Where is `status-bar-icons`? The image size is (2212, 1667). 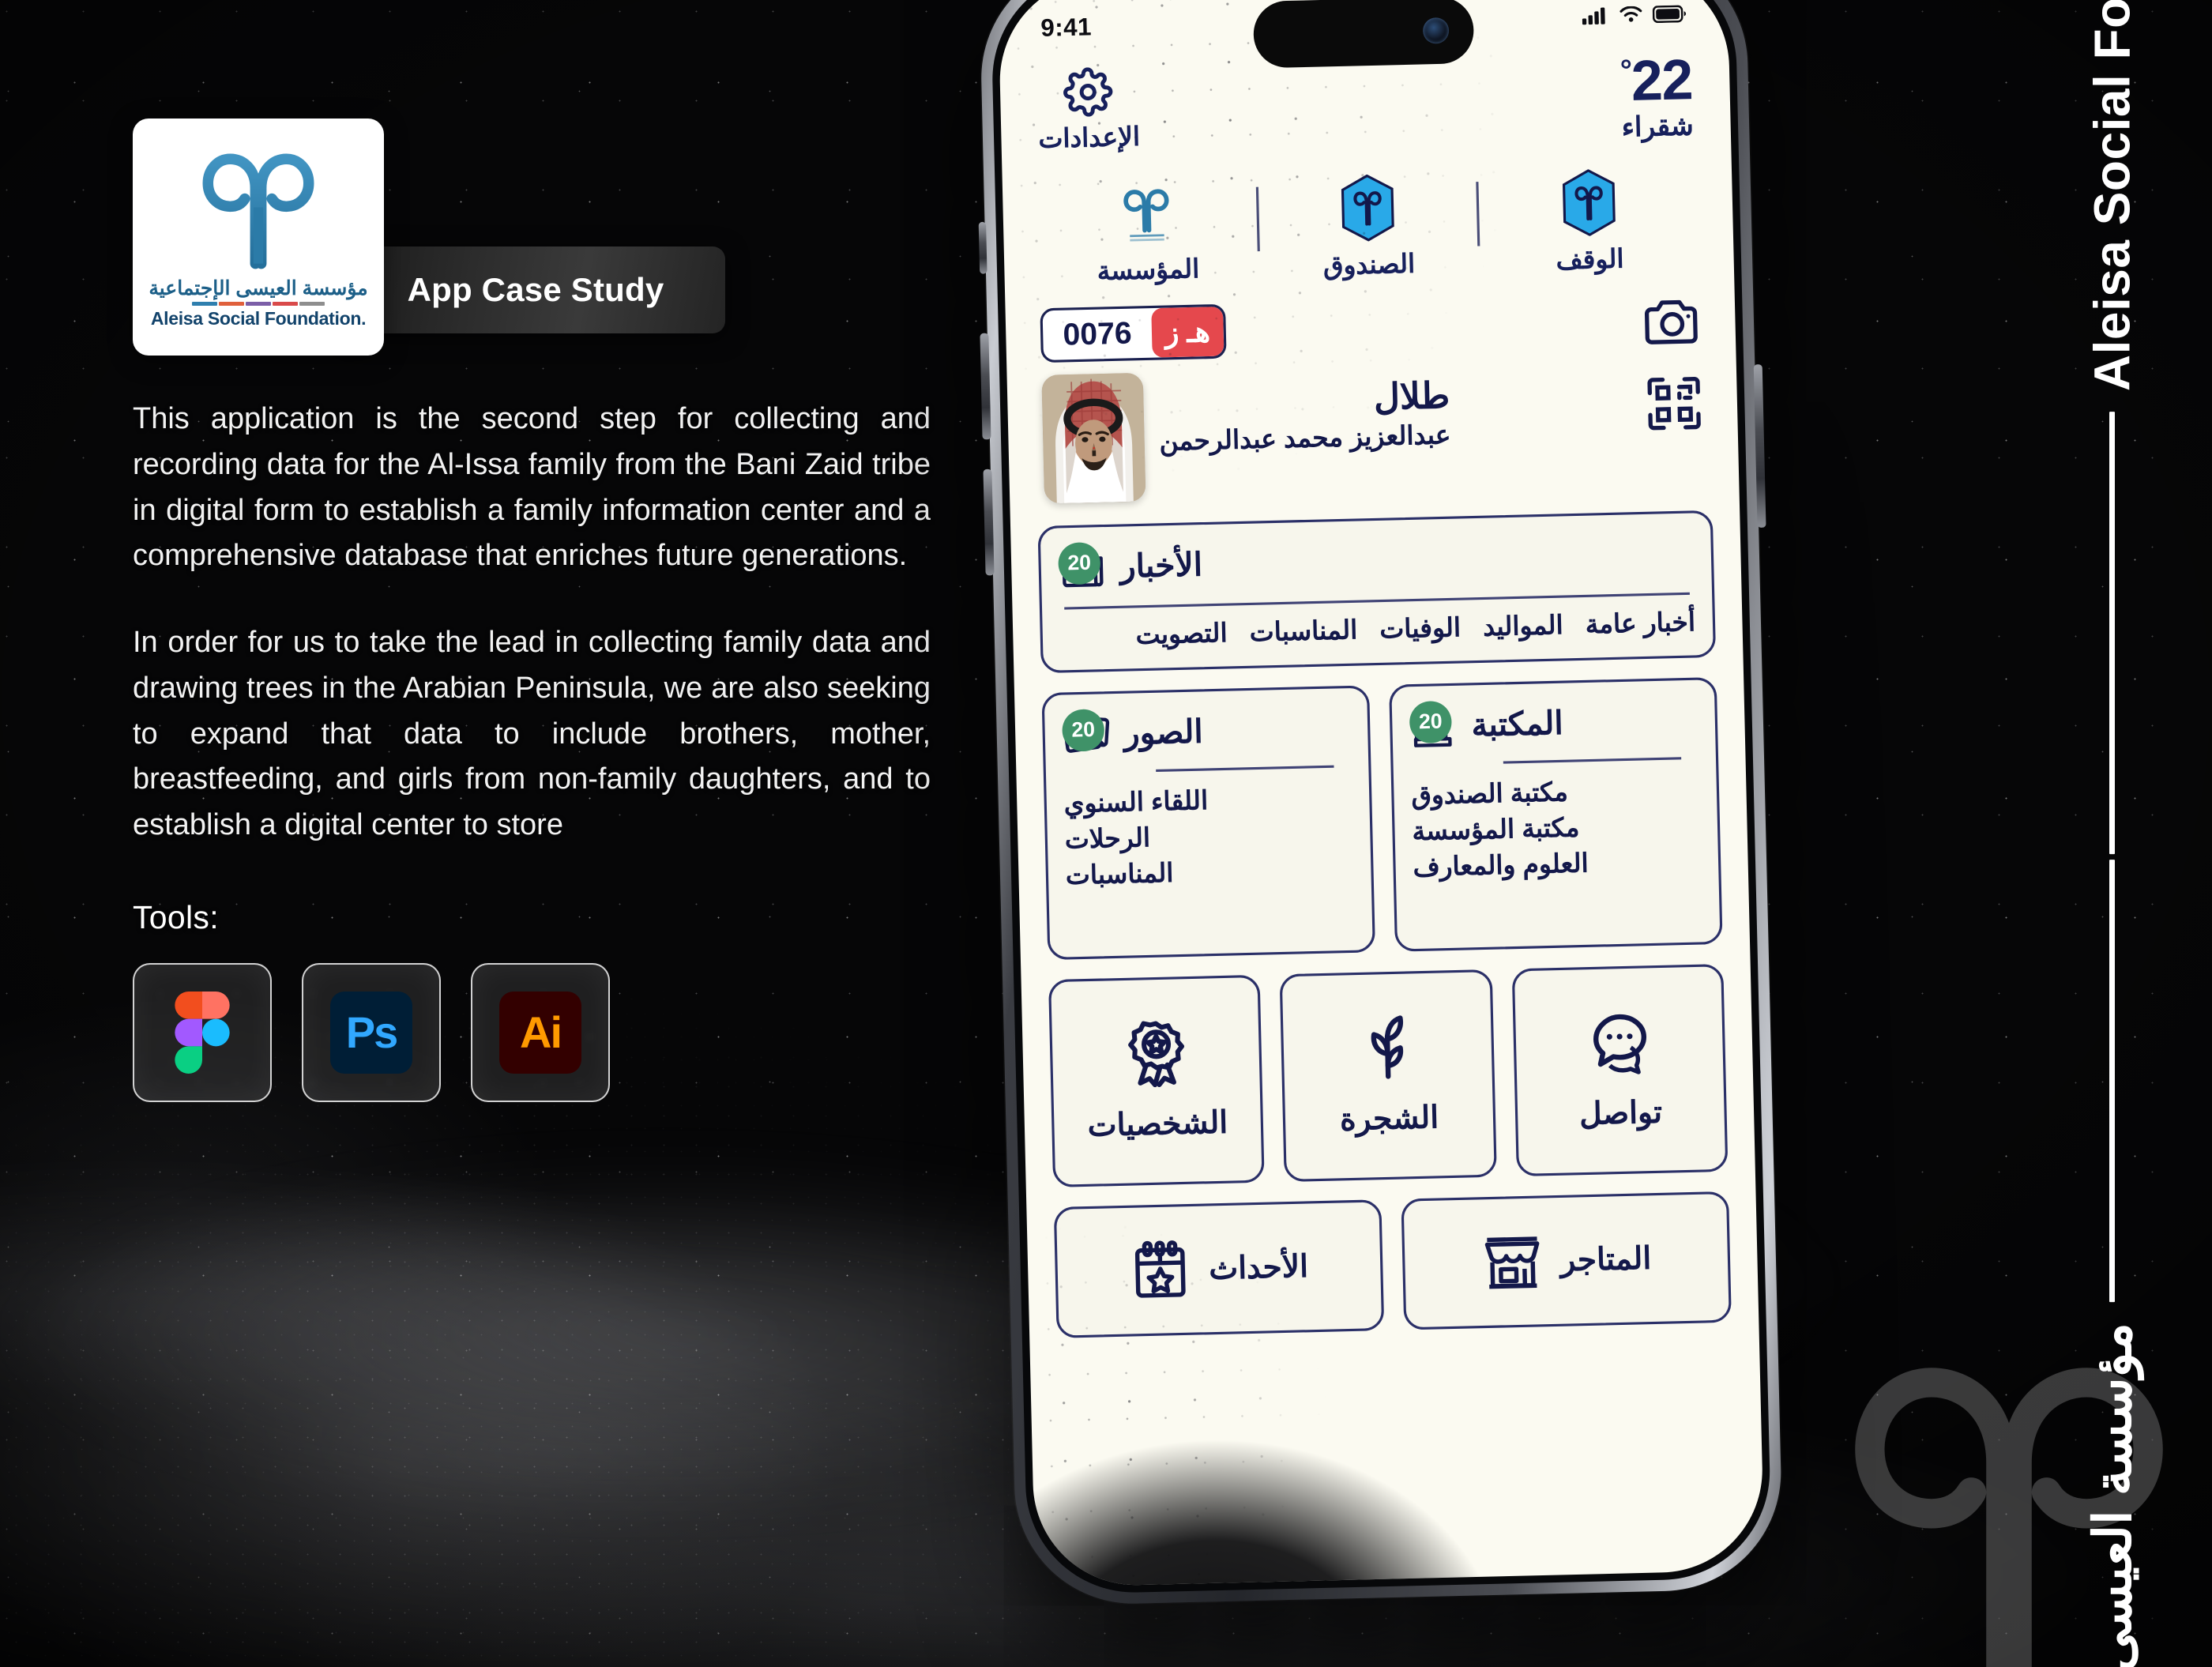
status-bar-icons is located at coordinates (1634, 16).